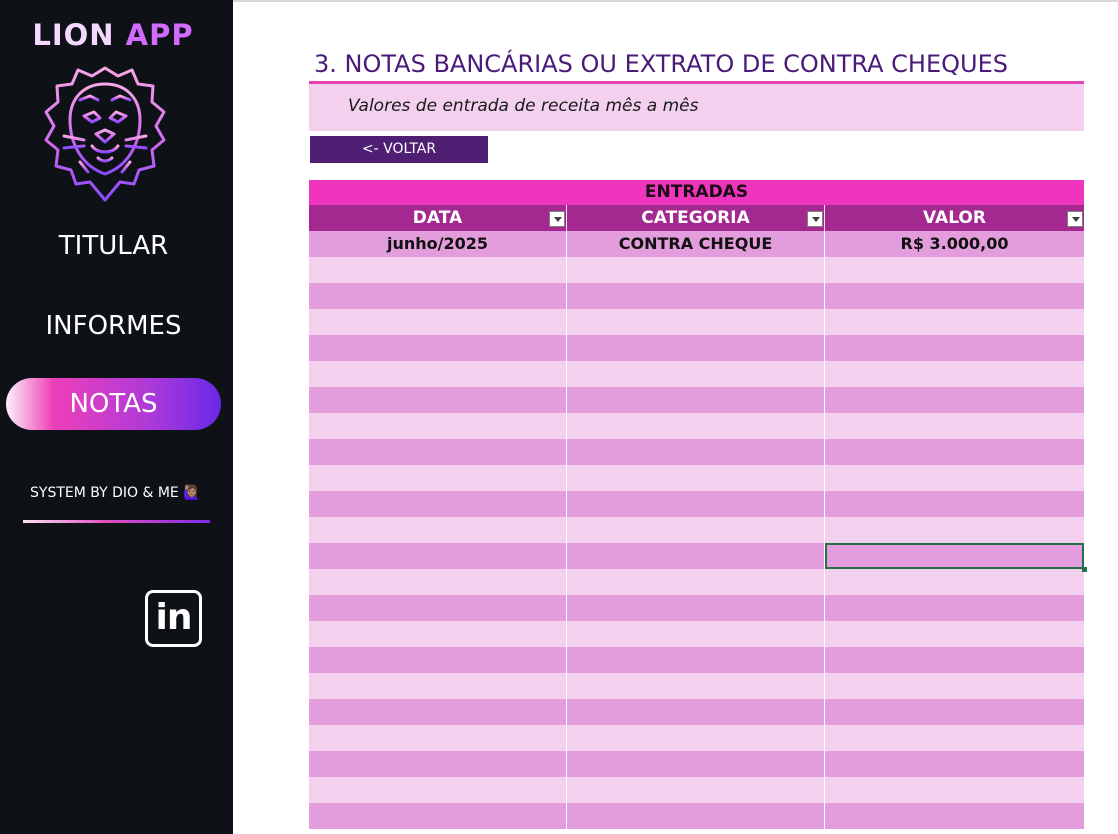 This screenshot has width=1118, height=834. What do you see at coordinates (113, 246) in the screenshot?
I see `nav-titular: TITULAR` at bounding box center [113, 246].